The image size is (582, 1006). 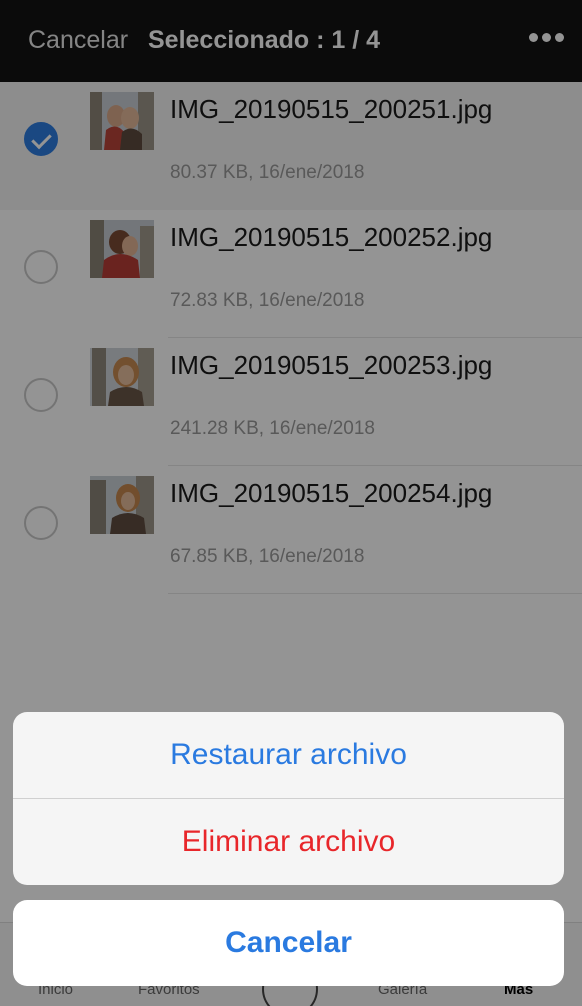 I want to click on cancel-button: Cancelar, so click(x=288, y=943).